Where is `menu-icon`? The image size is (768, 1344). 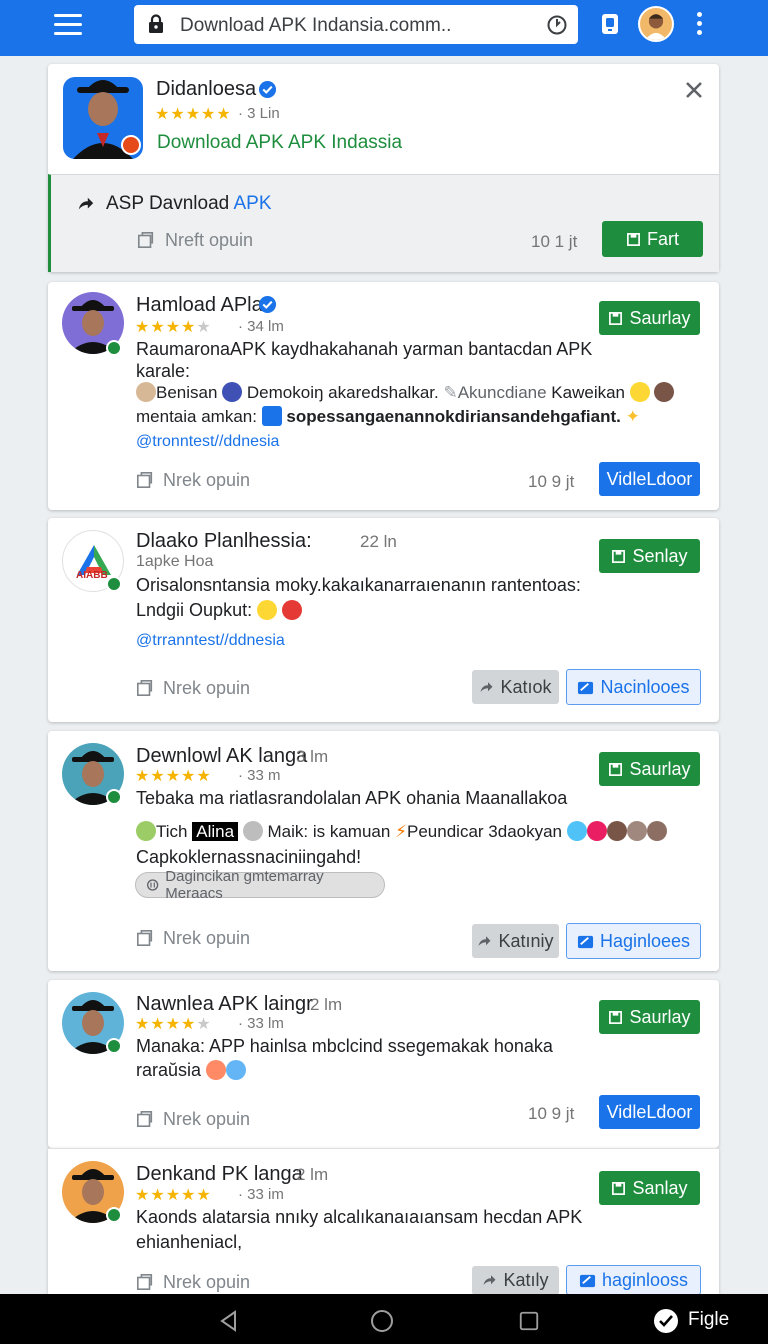
menu-icon is located at coordinates (68, 25).